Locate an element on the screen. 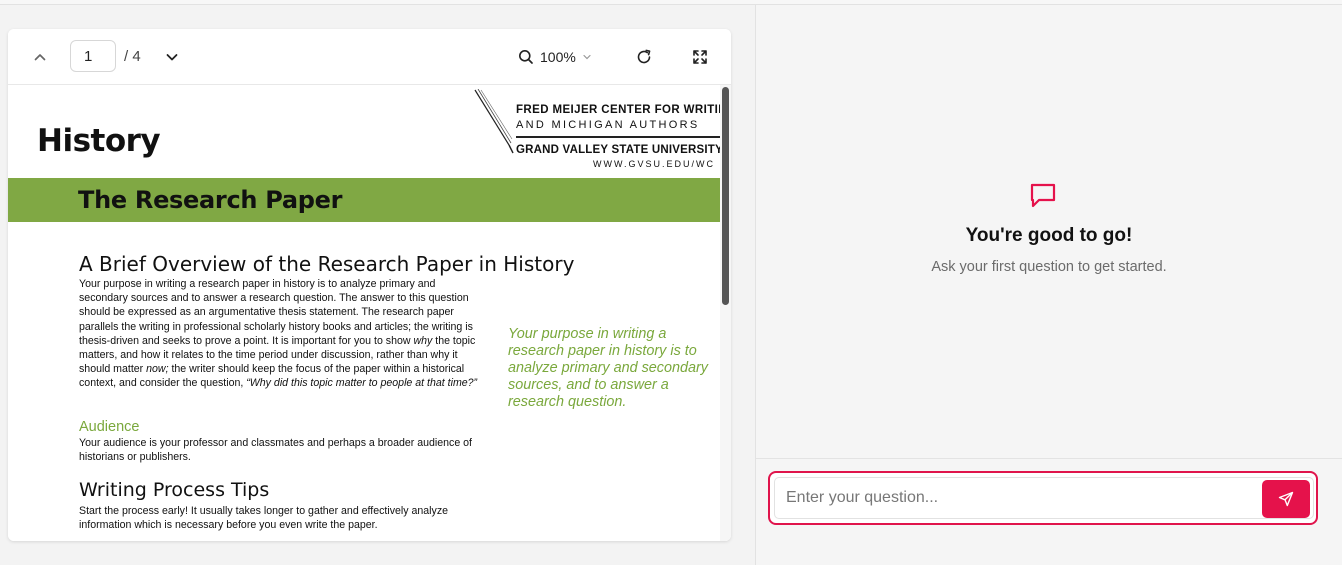 This screenshot has height=565, width=1342. document-title: History is located at coordinates (99, 141).